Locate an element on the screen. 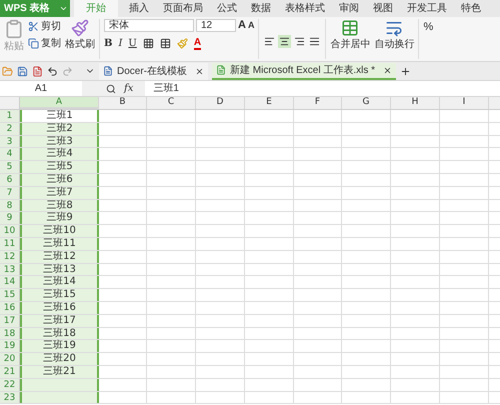 The width and height of the screenshot is (500, 405). column-header: E is located at coordinates (269, 103).